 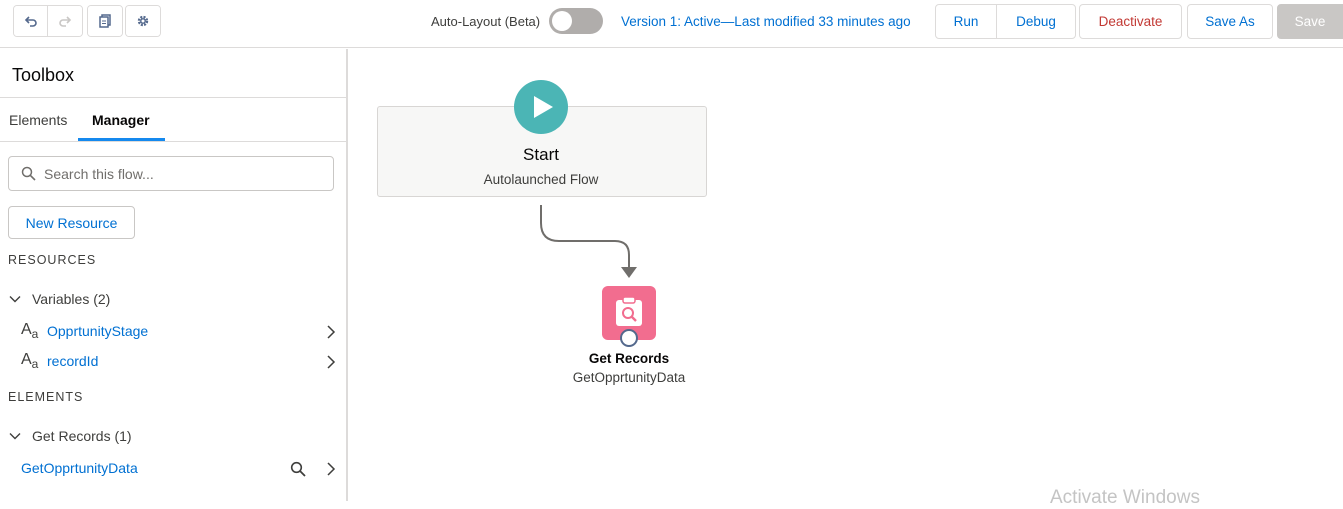 What do you see at coordinates (173, 469) in the screenshot?
I see `element-item: GetOpprtunityData` at bounding box center [173, 469].